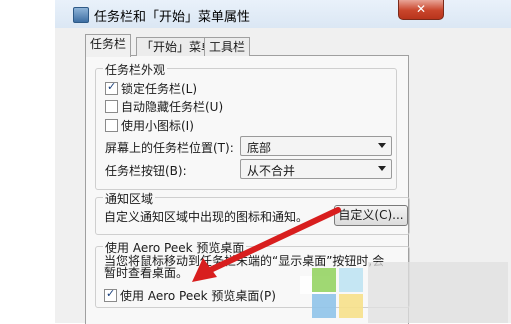  I want to click on red-arrow-shaft, so click(272, 241).